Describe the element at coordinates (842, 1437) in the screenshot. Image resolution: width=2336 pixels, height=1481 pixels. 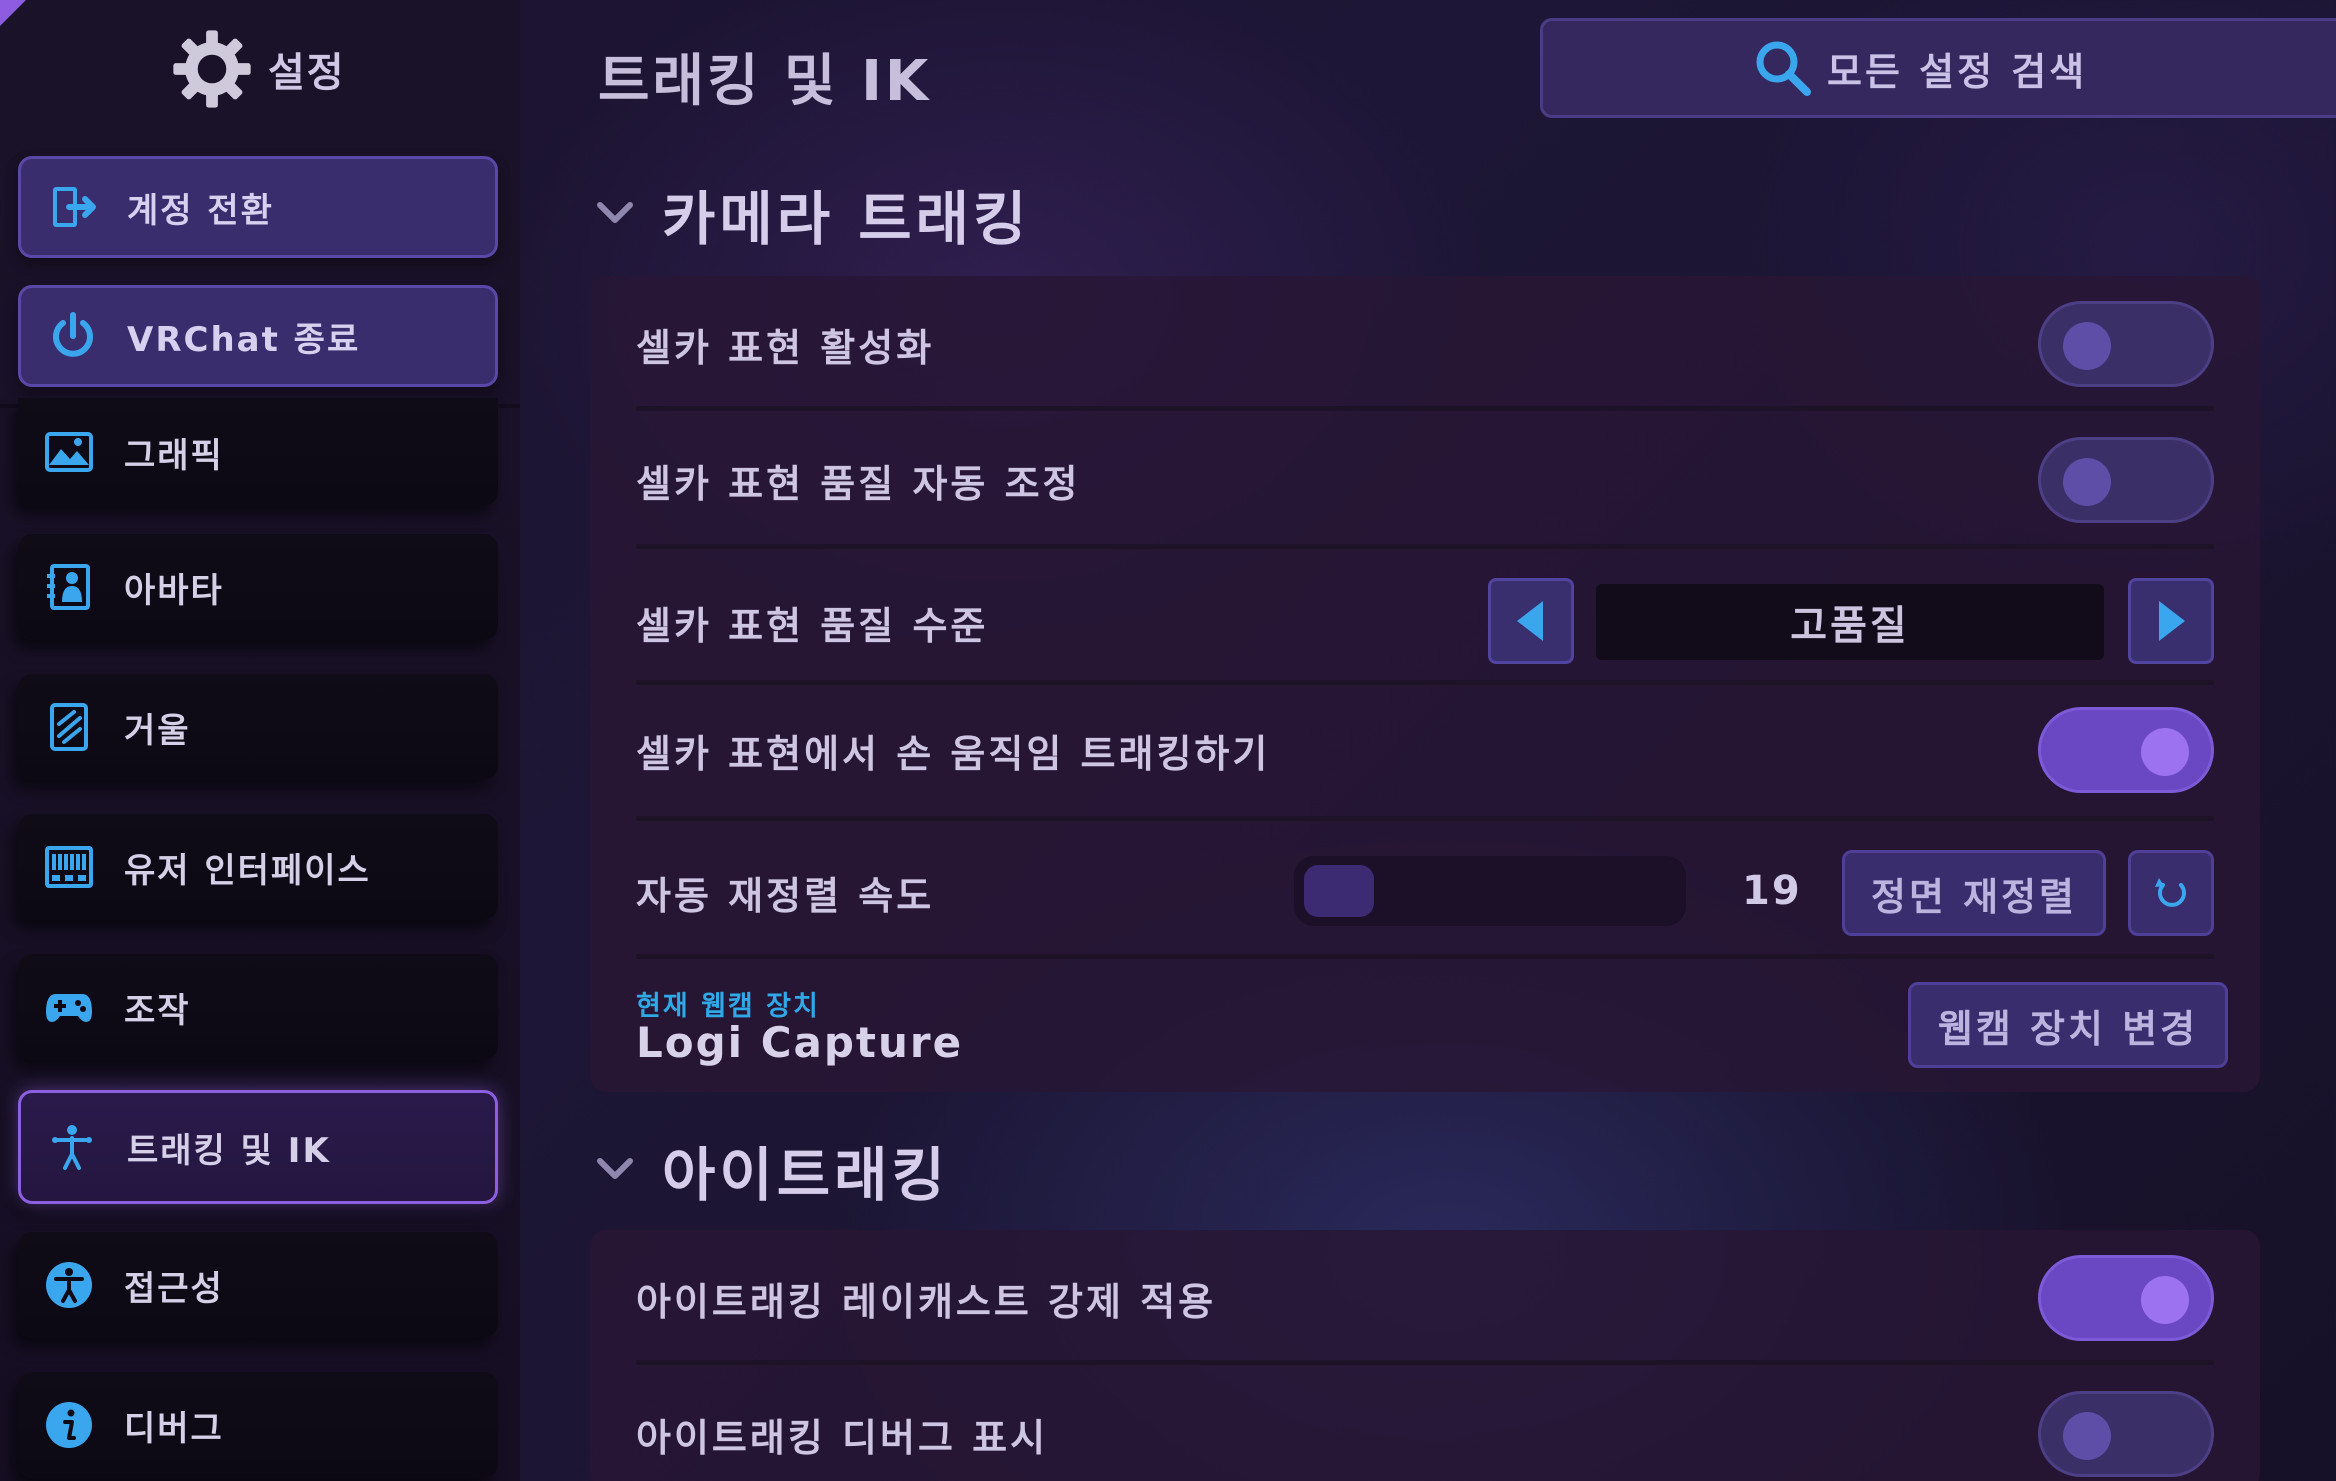
I see `setting-label: 아이트래킹 디버그 표시` at that location.